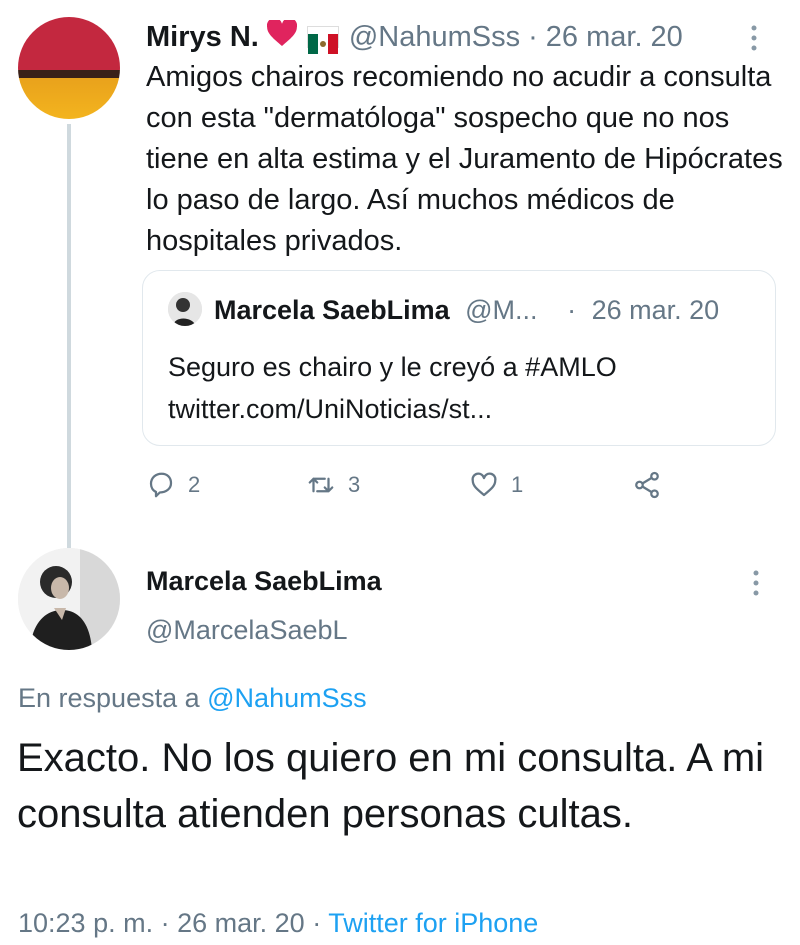  What do you see at coordinates (332, 310) in the screenshot?
I see `quoted-author-name: Marcela SaebLima` at bounding box center [332, 310].